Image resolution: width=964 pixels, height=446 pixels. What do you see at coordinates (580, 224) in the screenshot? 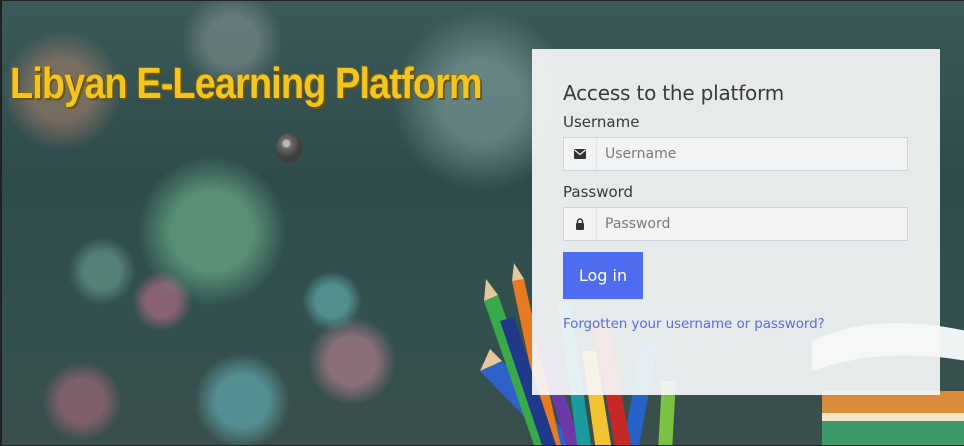
I see `lock-icon` at bounding box center [580, 224].